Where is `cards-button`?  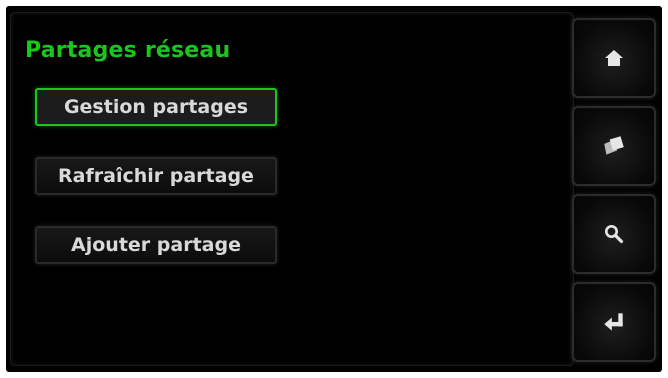
cards-button is located at coordinates (614, 146).